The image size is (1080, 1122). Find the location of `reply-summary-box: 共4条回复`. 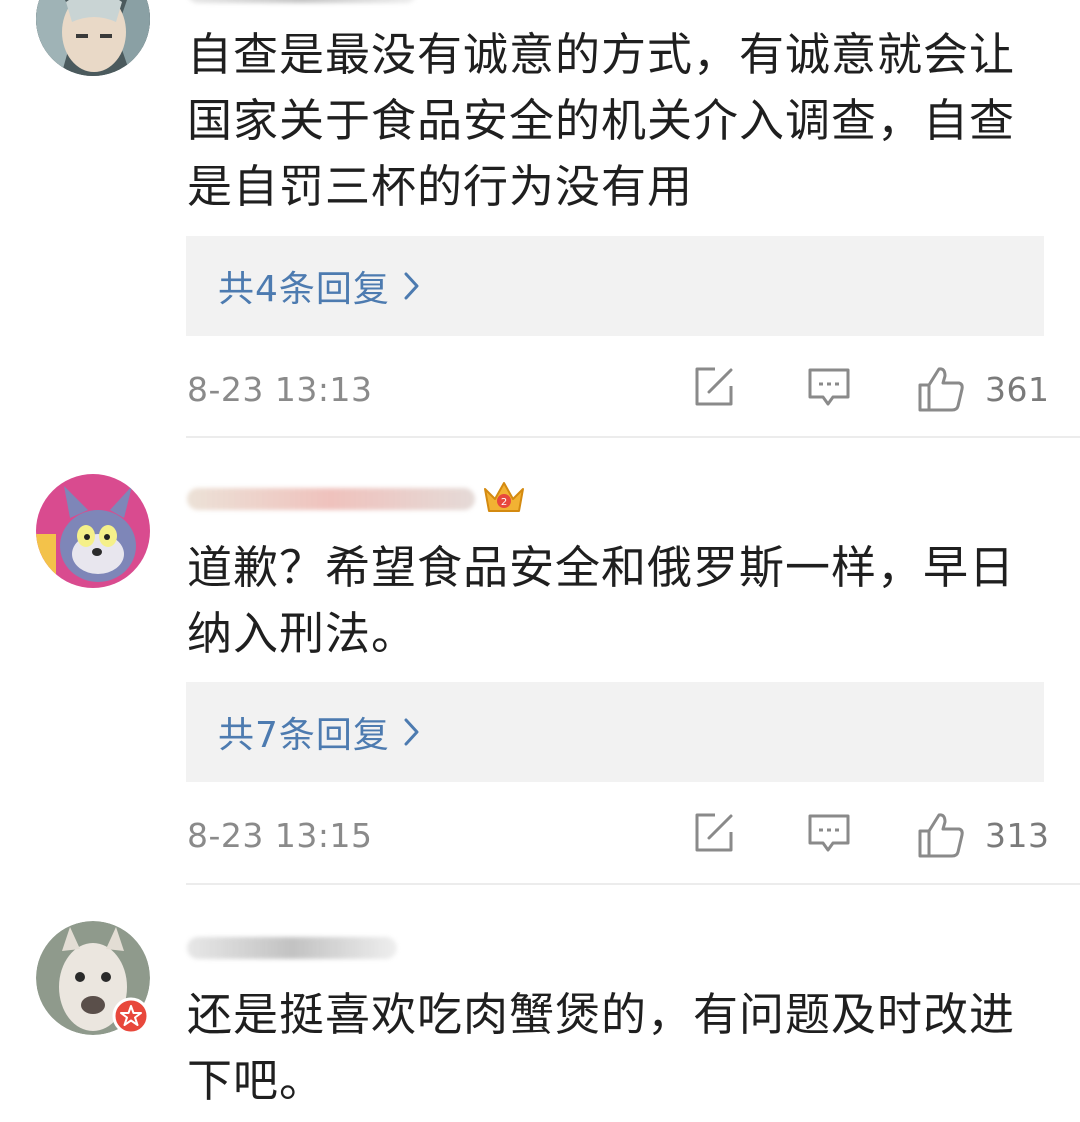

reply-summary-box: 共4条回复 is located at coordinates (615, 286).